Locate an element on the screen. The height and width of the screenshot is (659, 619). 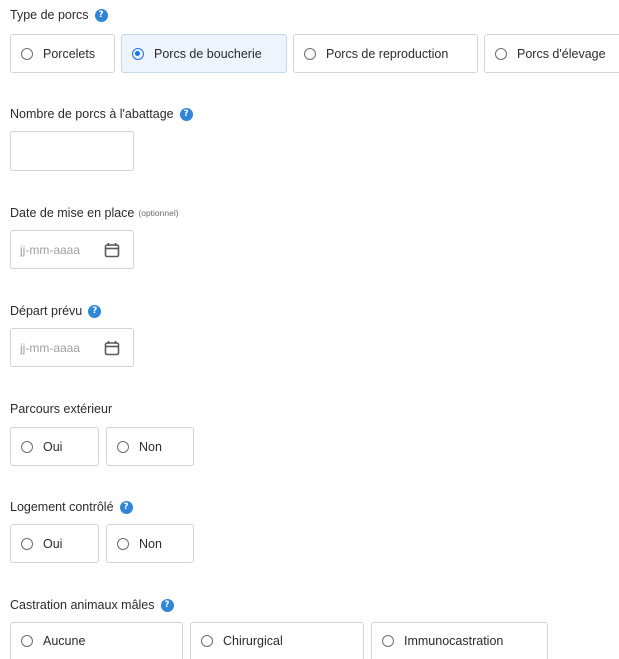
type-porcs-option-reproduction: Porcs de reproduction is located at coordinates (385, 53).